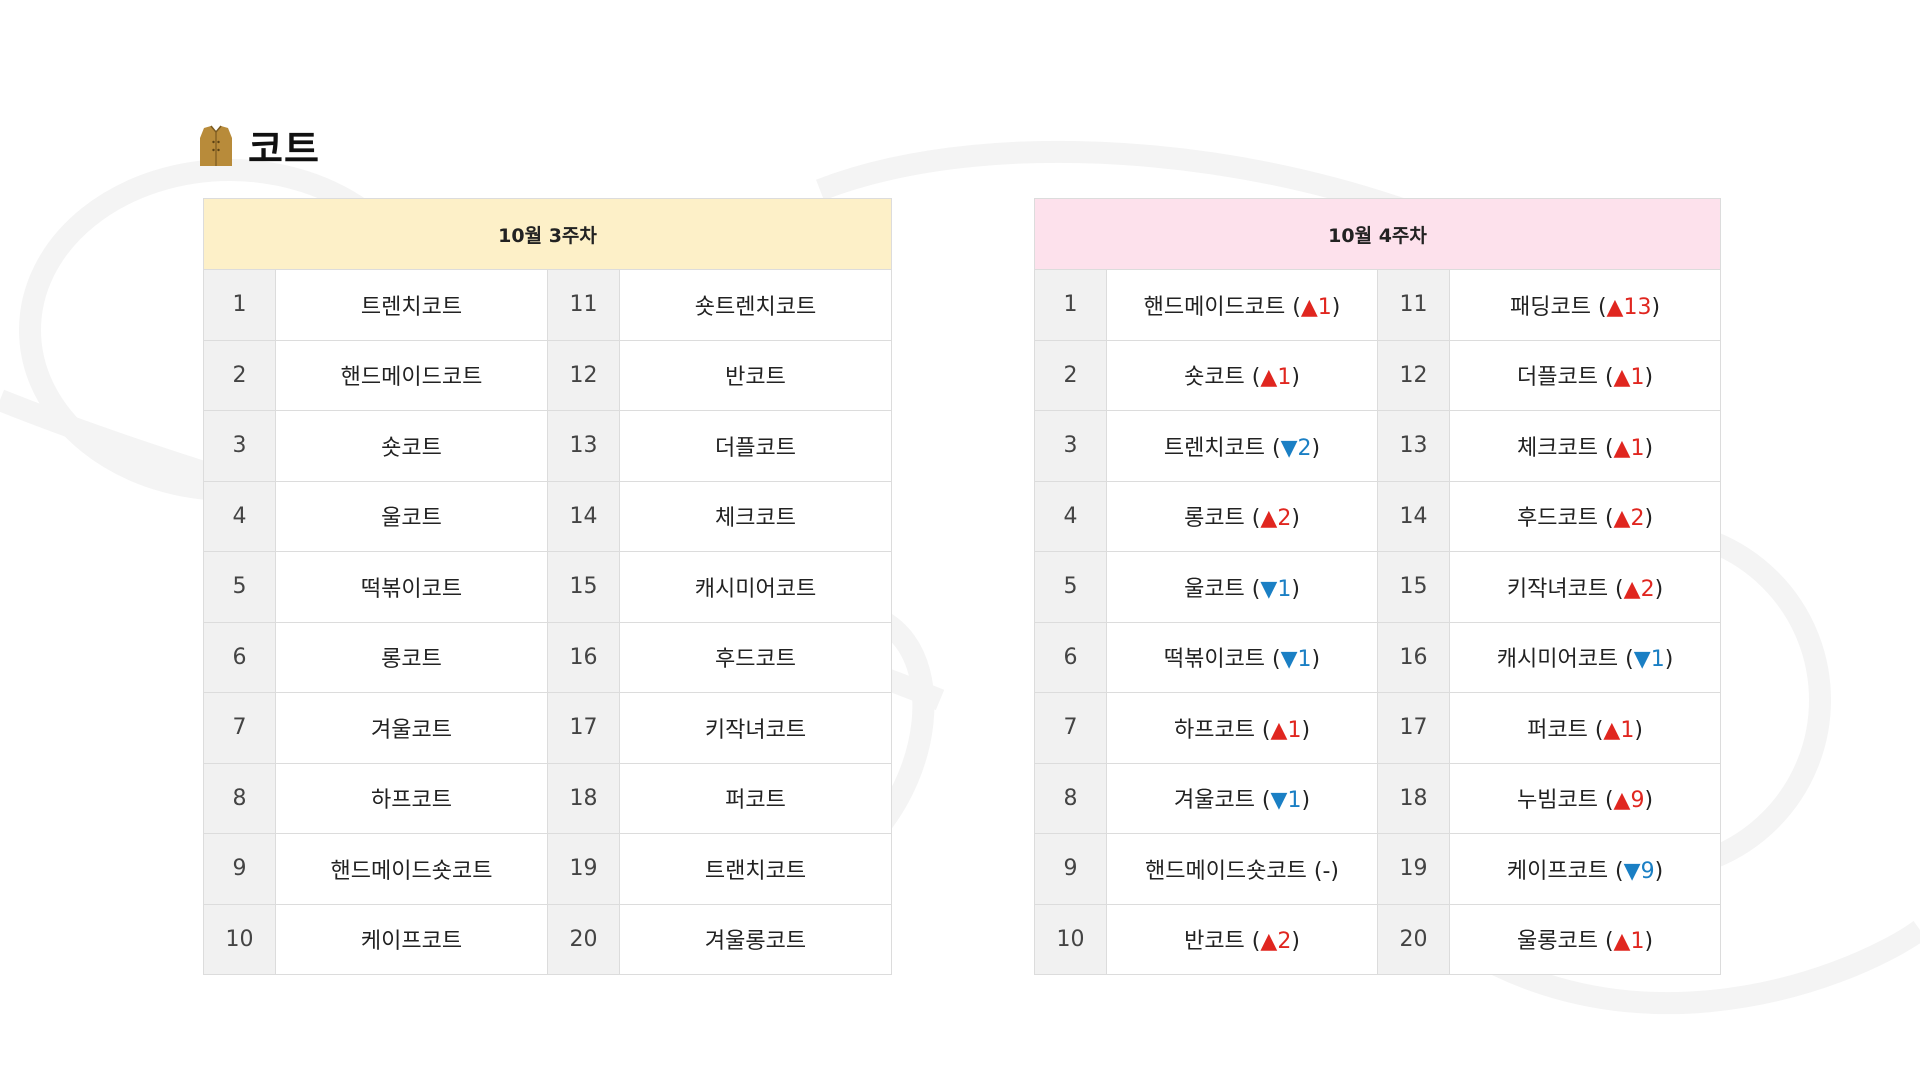 The image size is (1920, 1080). What do you see at coordinates (1326, 871) in the screenshot?
I see `rank-change: -` at bounding box center [1326, 871].